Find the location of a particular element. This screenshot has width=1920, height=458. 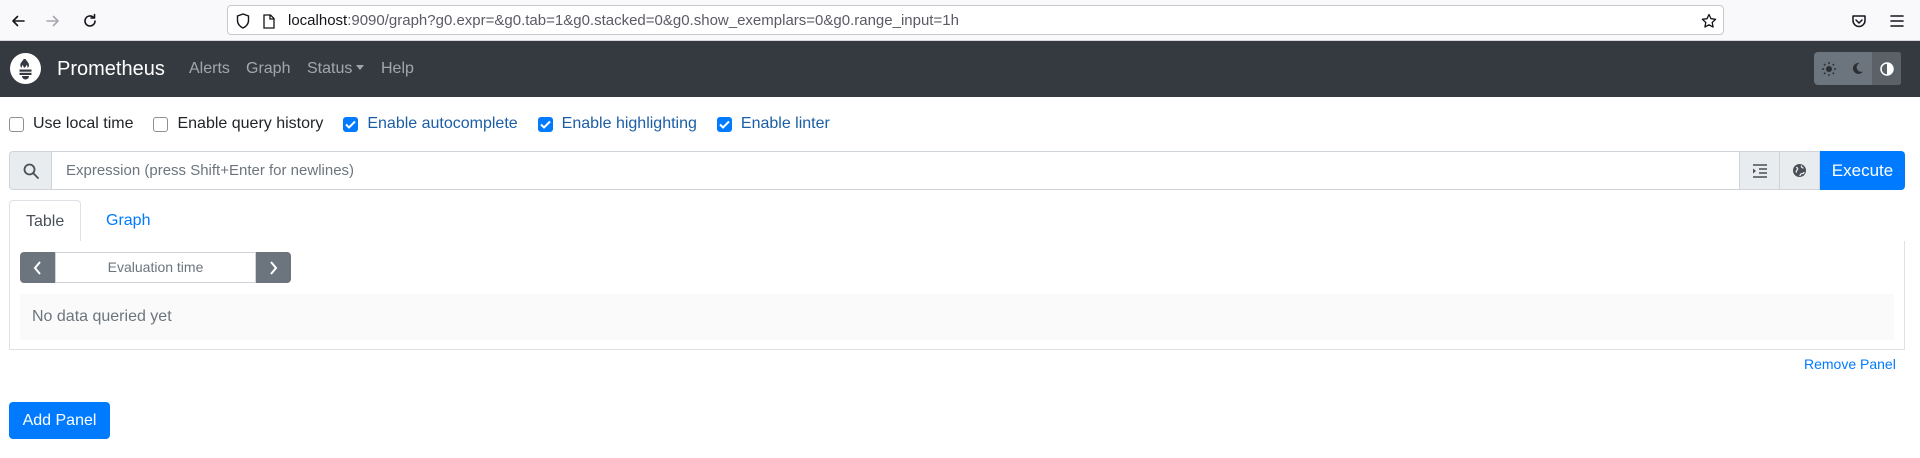

metrics-explorer-globe-icon is located at coordinates (1800, 170).